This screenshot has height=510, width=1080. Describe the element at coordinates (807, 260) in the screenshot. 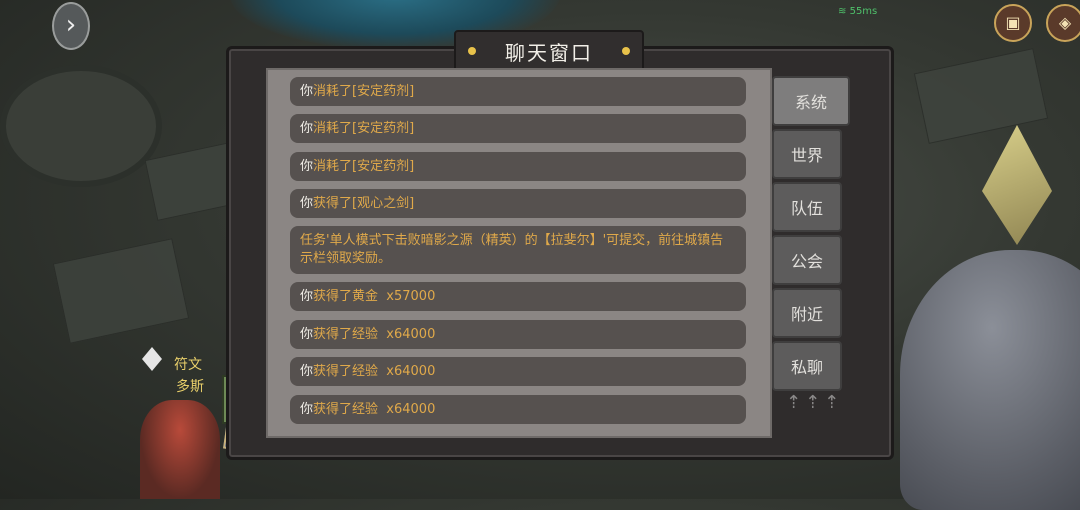

I see `tab-guild: 公会` at that location.